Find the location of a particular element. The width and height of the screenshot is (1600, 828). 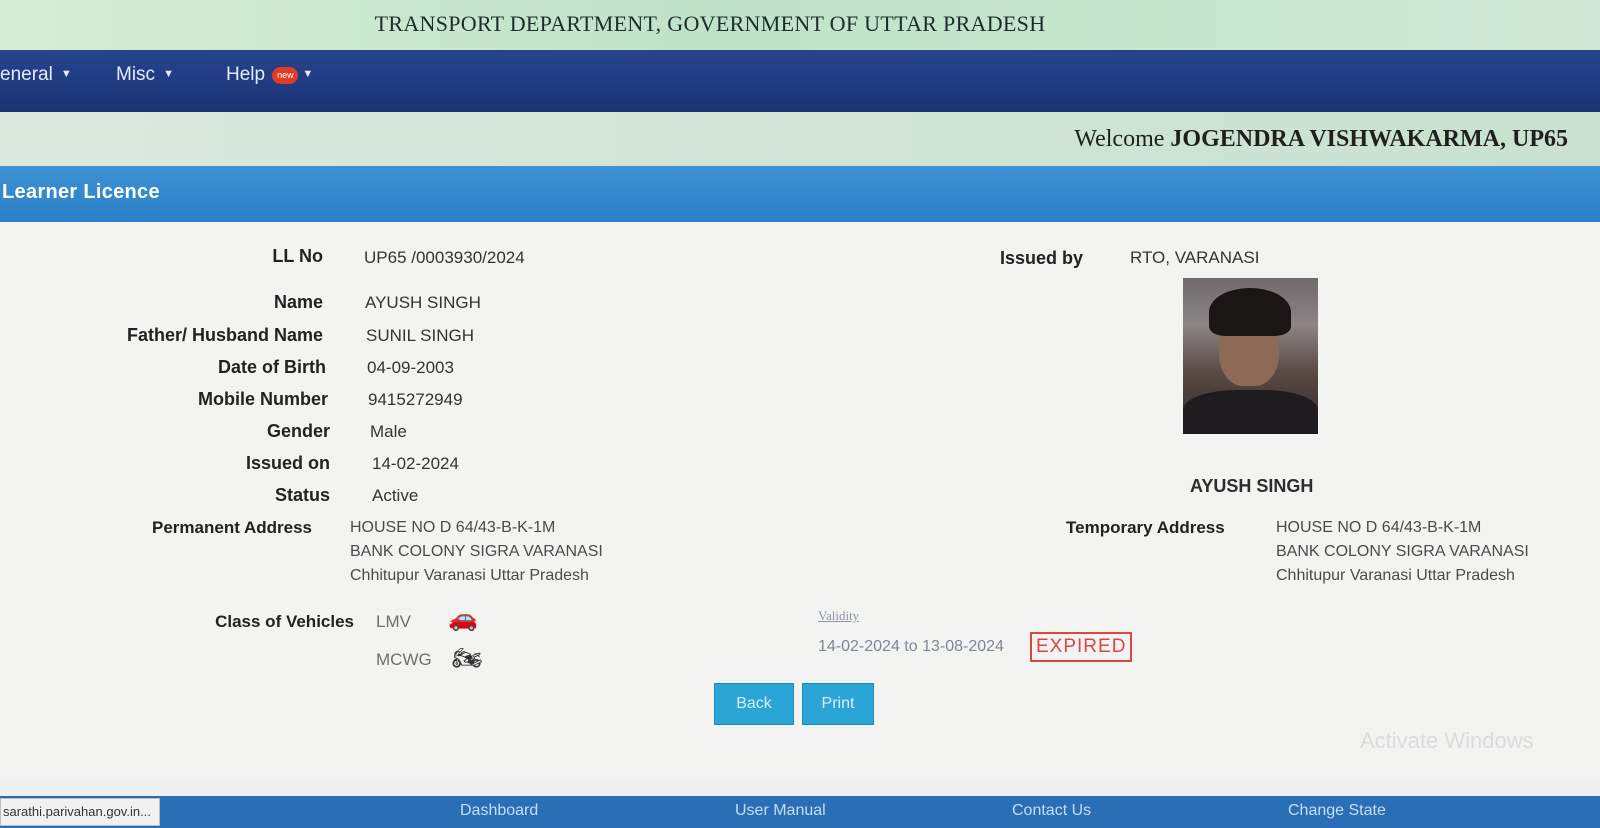

car-icon: 🚗 is located at coordinates (463, 618).